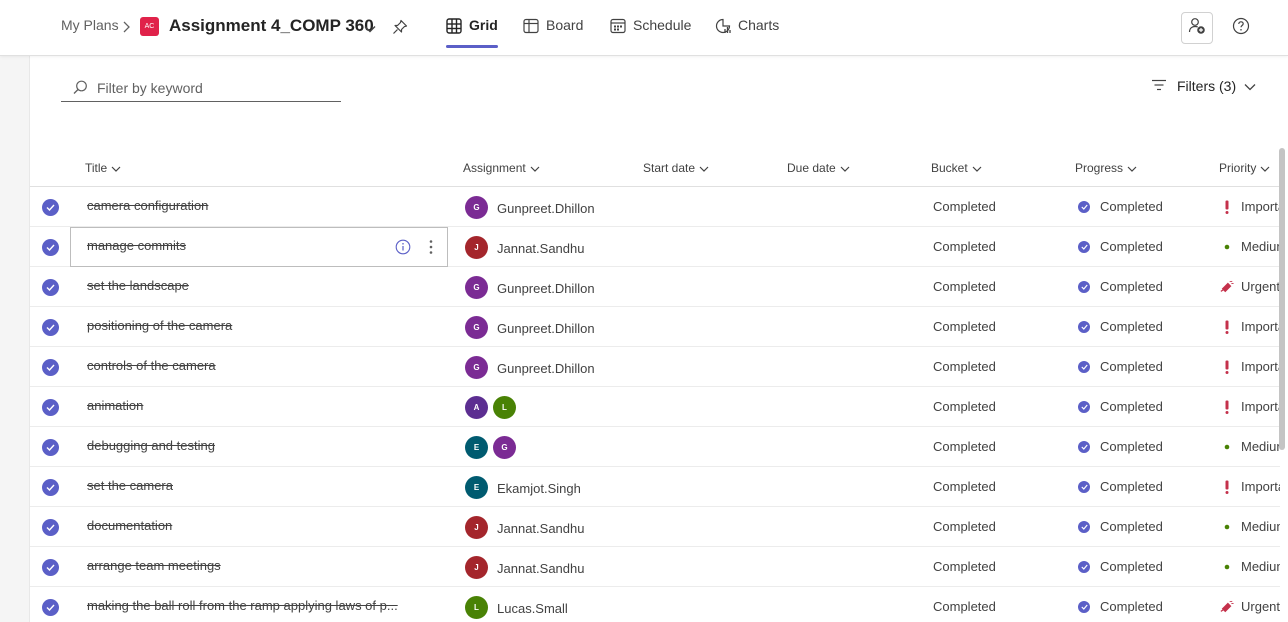 The image size is (1288, 622). What do you see at coordinates (257, 325) in the screenshot?
I see `task-title: positioning of the camera` at bounding box center [257, 325].